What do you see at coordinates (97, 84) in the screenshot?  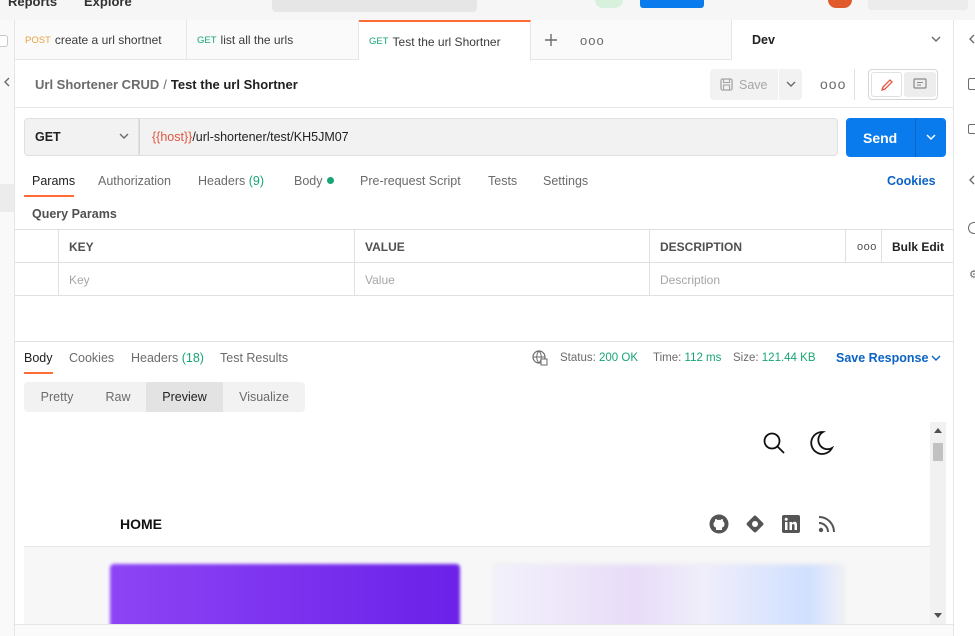 I see `breadcrumb-collection: Url Shortener CRUD` at bounding box center [97, 84].